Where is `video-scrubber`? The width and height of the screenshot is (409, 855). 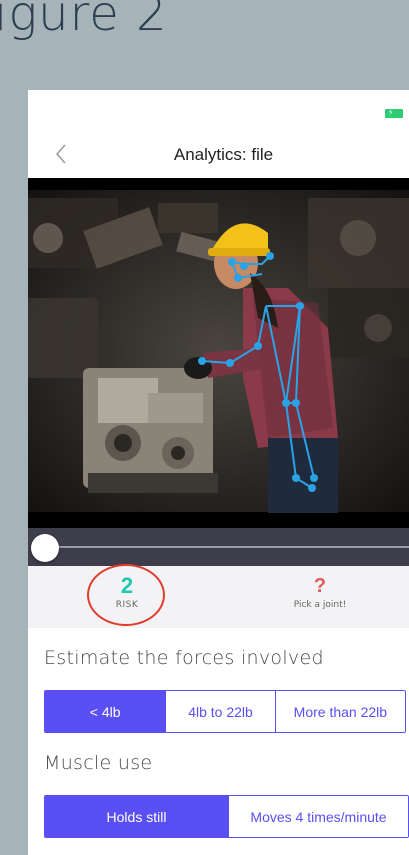
video-scrubber is located at coordinates (218, 547).